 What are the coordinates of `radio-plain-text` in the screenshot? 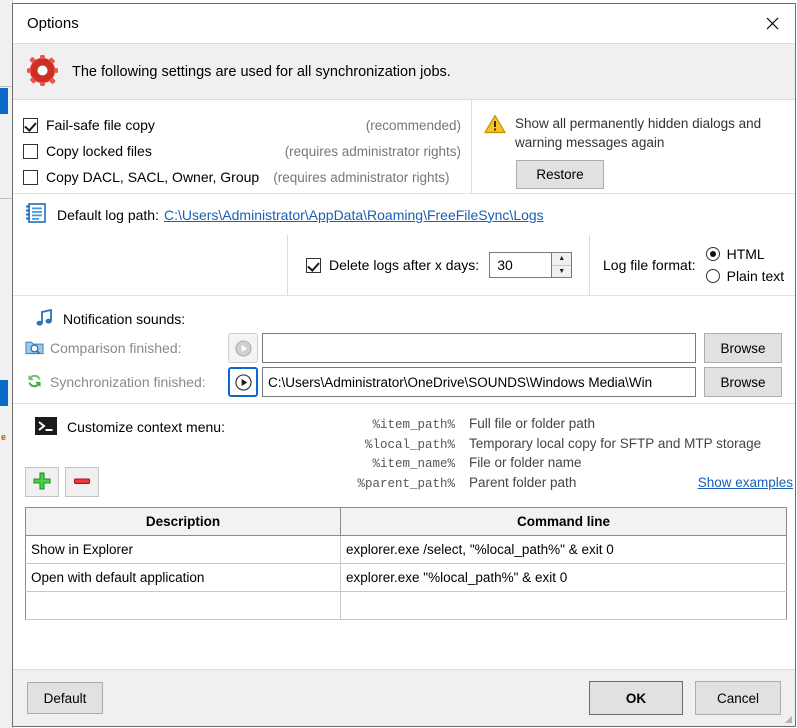 It's located at (712, 276).